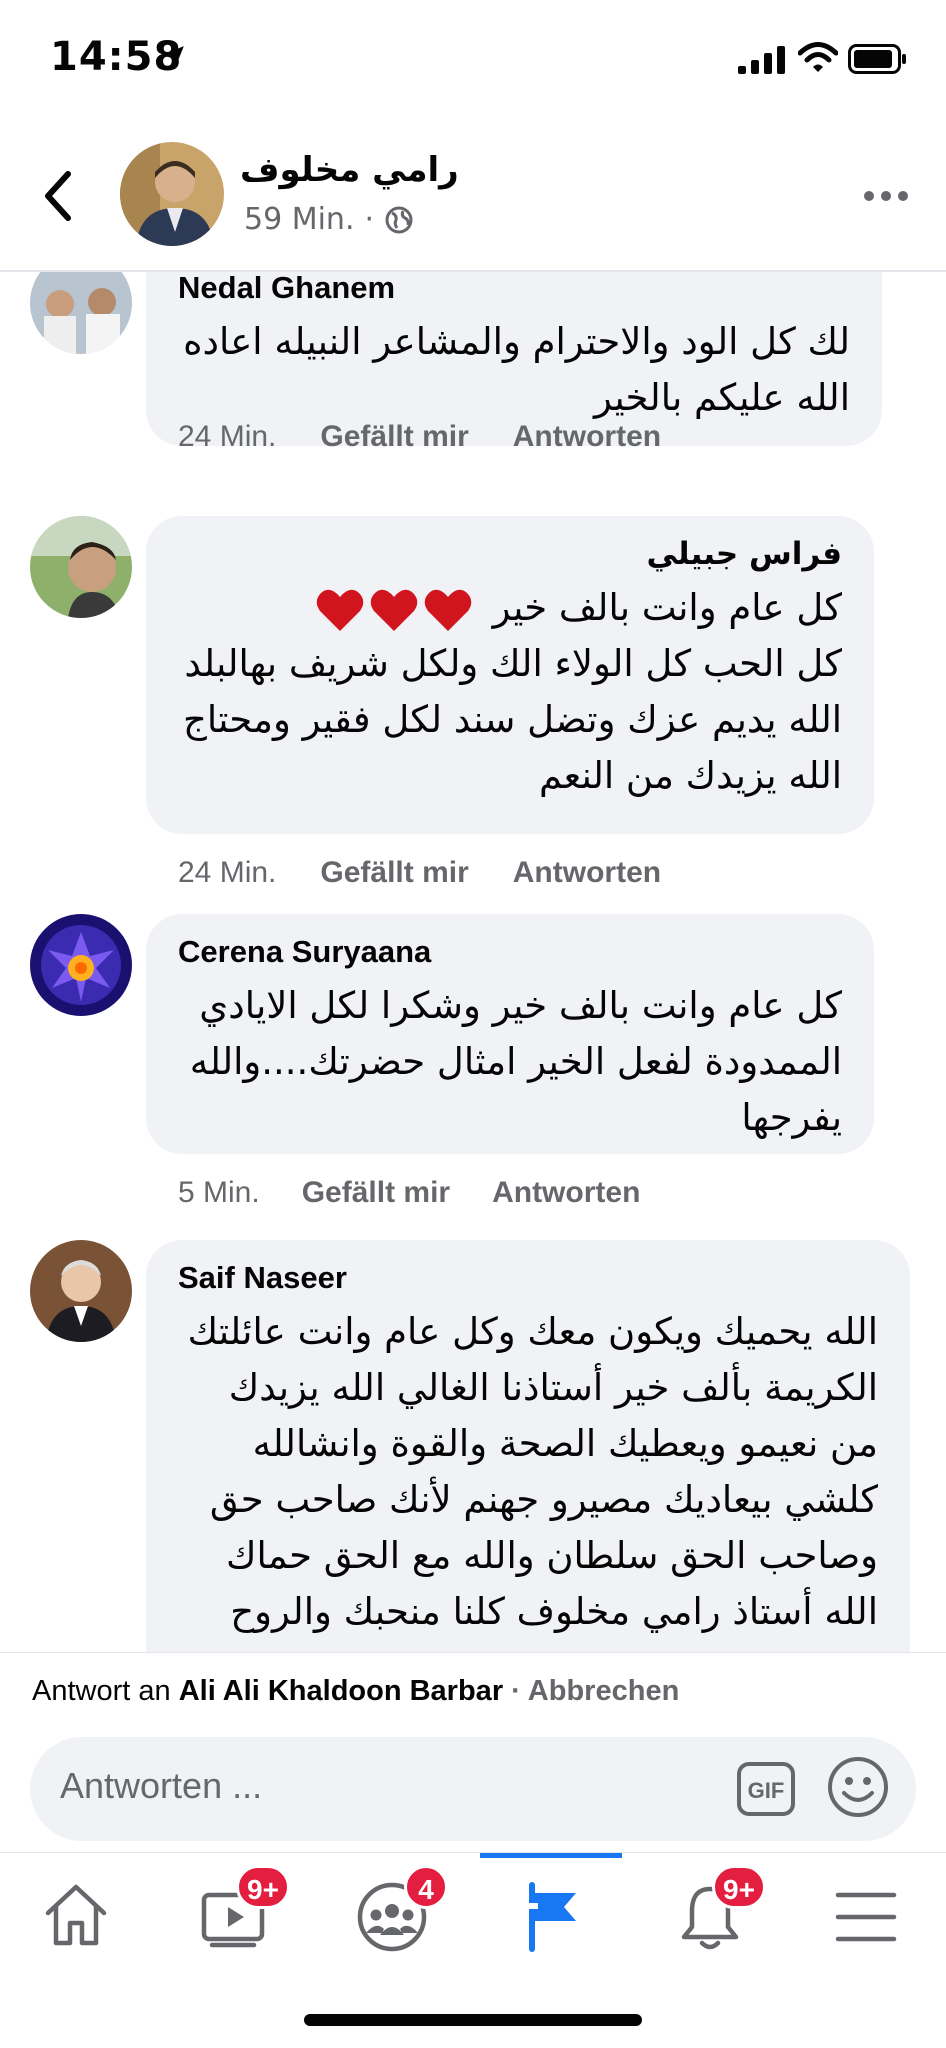  What do you see at coordinates (818, 57) in the screenshot?
I see `wifi-icon` at bounding box center [818, 57].